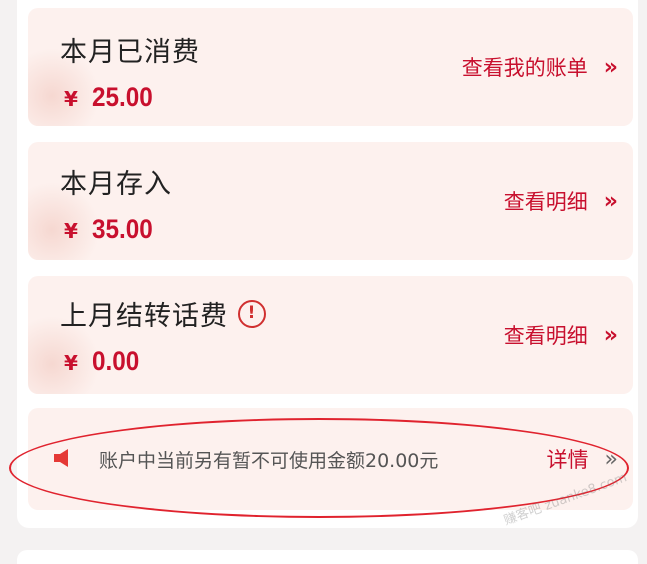 This screenshot has width=647, height=564. I want to click on carryover-title-label: 上月结转话费, so click(144, 316).